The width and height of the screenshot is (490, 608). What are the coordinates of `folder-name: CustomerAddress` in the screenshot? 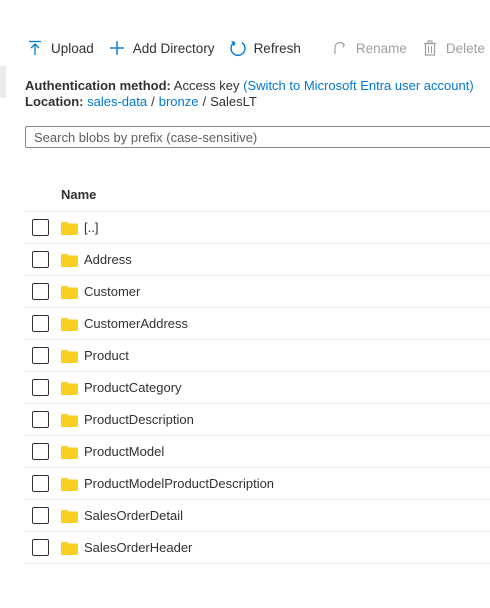 It's located at (136, 323).